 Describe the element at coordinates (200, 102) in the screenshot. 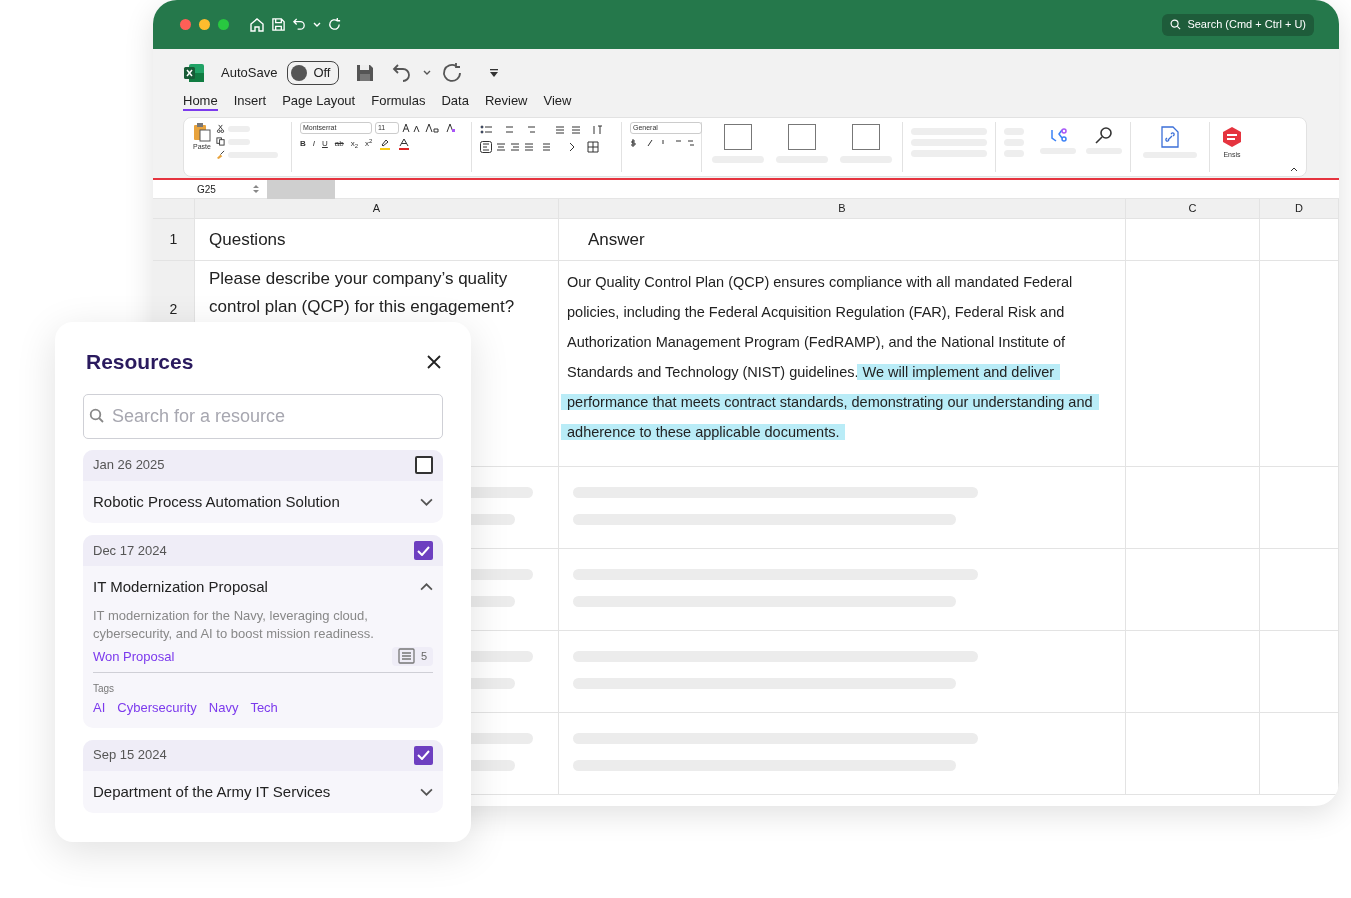

I see `menu-tab: Home` at that location.